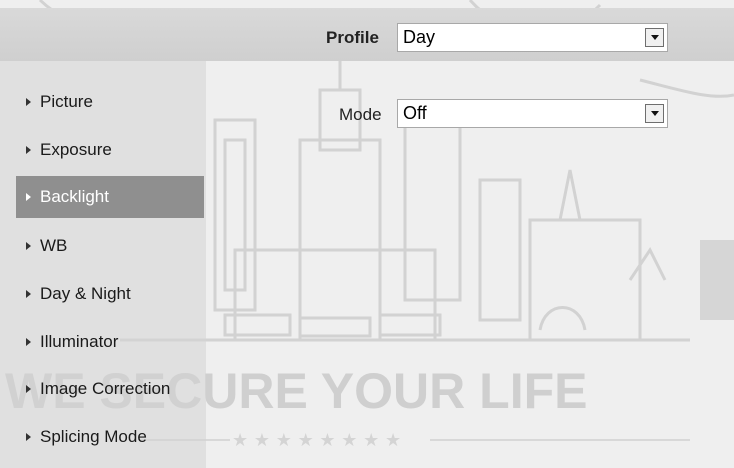  Describe the element at coordinates (79, 341) in the screenshot. I see `sidebar-item-label: Illuminator` at that location.